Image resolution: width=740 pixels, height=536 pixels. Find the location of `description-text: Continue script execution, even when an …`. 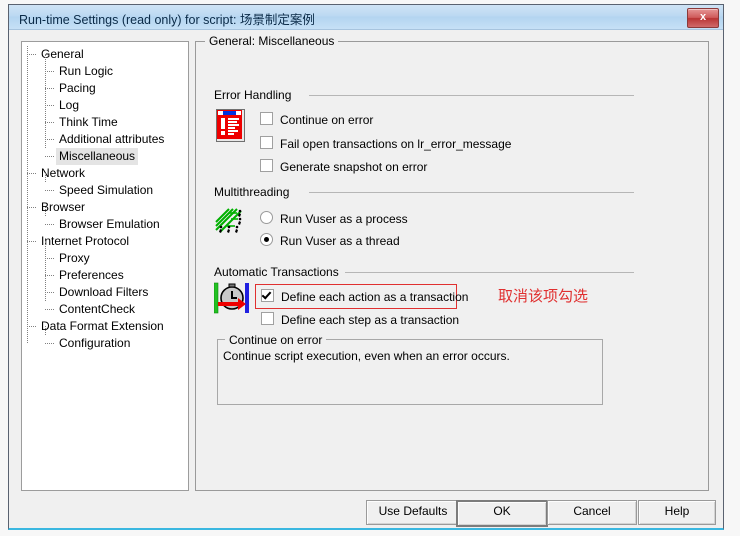

description-text: Continue script execution, even when an … is located at coordinates (366, 356).